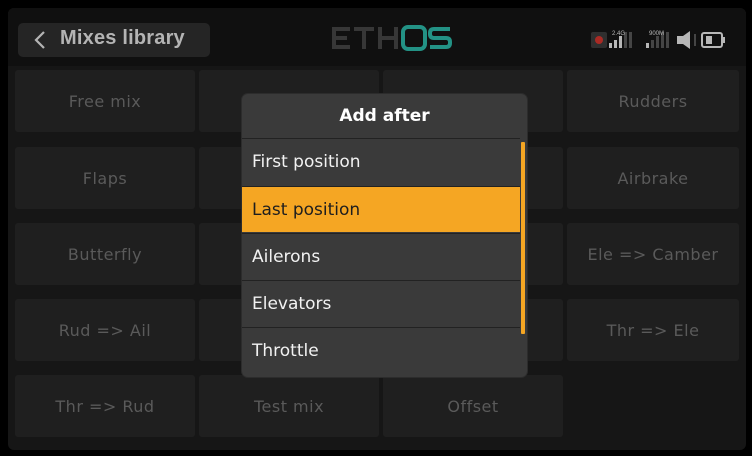 The image size is (752, 456). Describe the element at coordinates (381, 303) in the screenshot. I see `list-item: Elevators` at that location.